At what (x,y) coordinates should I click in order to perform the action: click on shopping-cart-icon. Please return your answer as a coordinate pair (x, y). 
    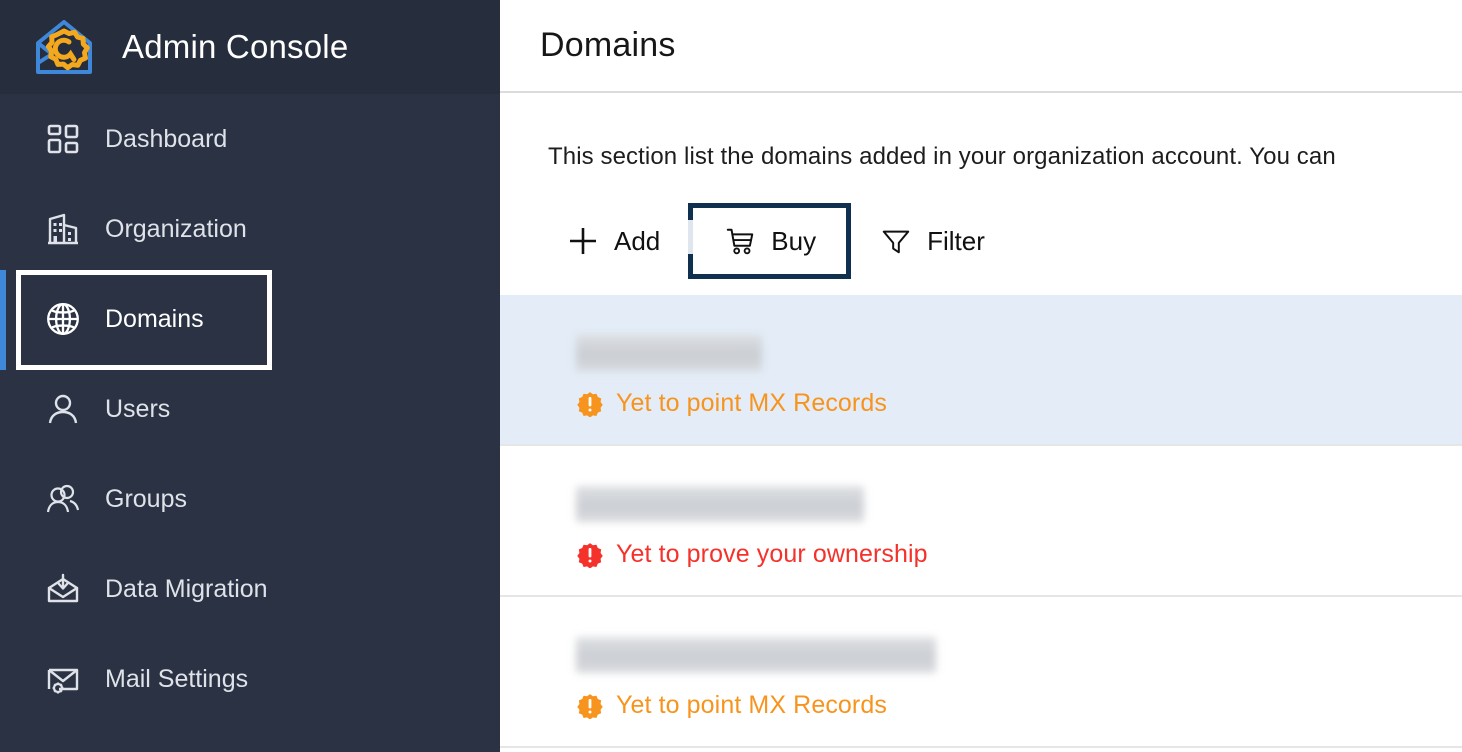
    Looking at the image, I should click on (740, 241).